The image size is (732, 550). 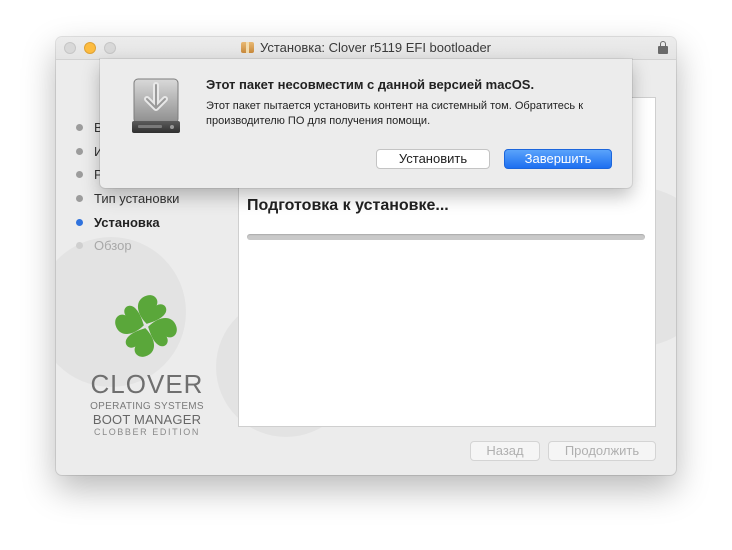 I want to click on continue-button: Продолжить, so click(x=602, y=451).